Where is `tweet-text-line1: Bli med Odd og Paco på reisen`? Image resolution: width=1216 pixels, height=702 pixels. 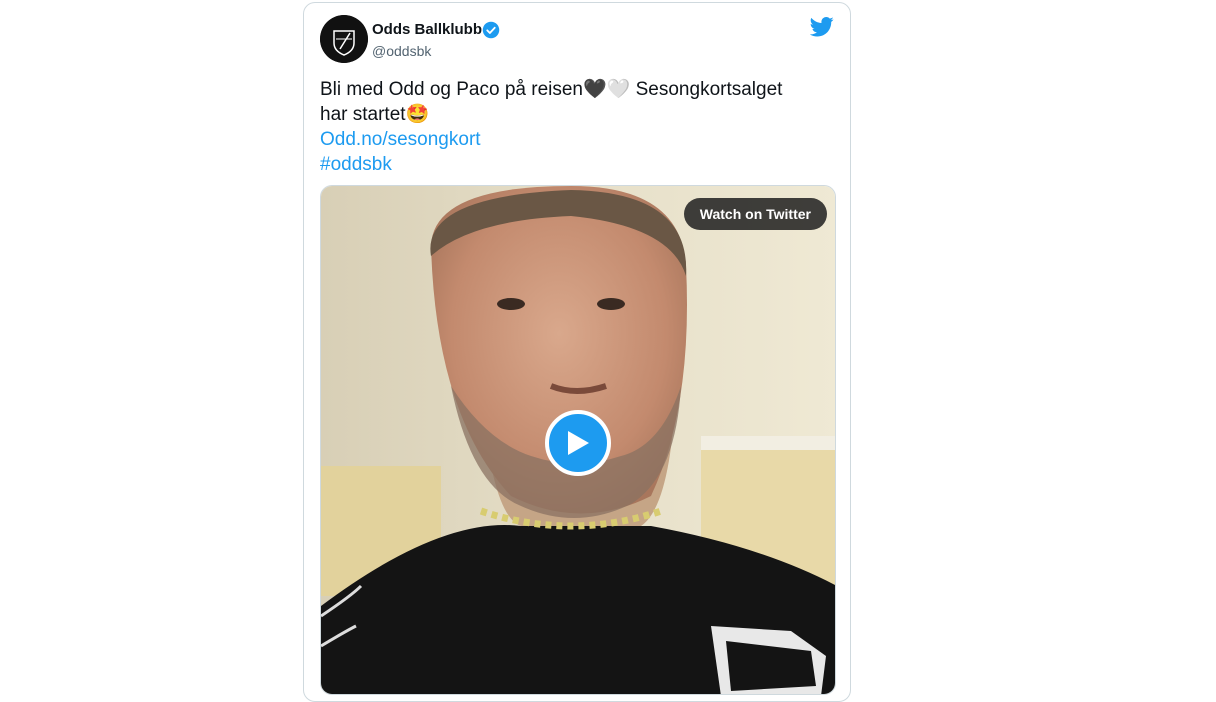
tweet-text-line1: Bli med Odd og Paco på reisen is located at coordinates (451, 89).